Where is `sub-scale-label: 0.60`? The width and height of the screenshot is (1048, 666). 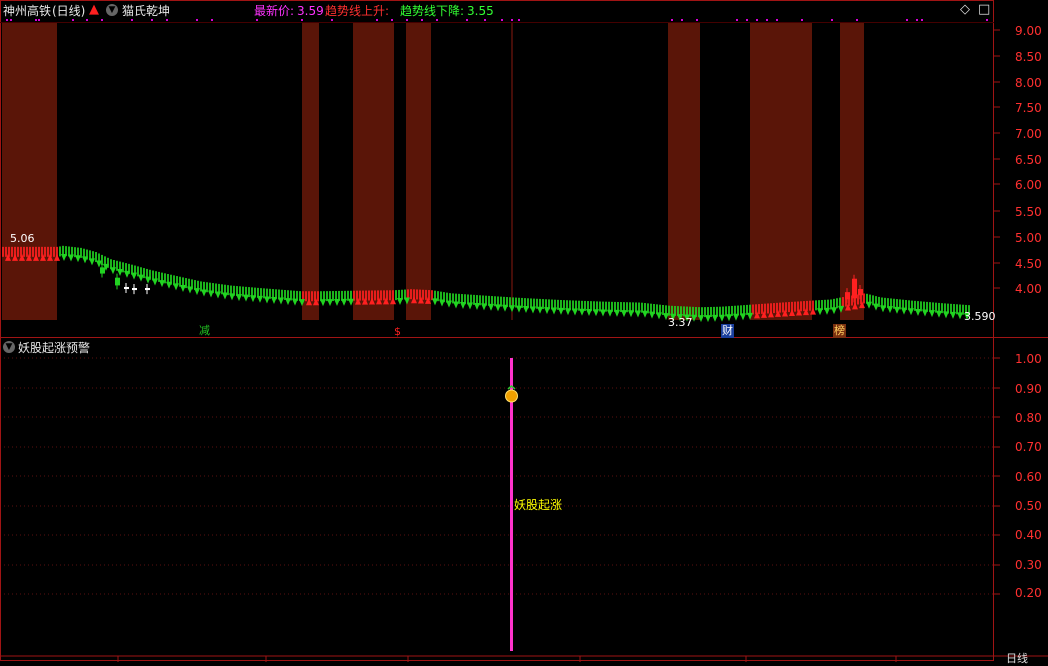
sub-scale-label: 0.60 is located at coordinates (1028, 477).